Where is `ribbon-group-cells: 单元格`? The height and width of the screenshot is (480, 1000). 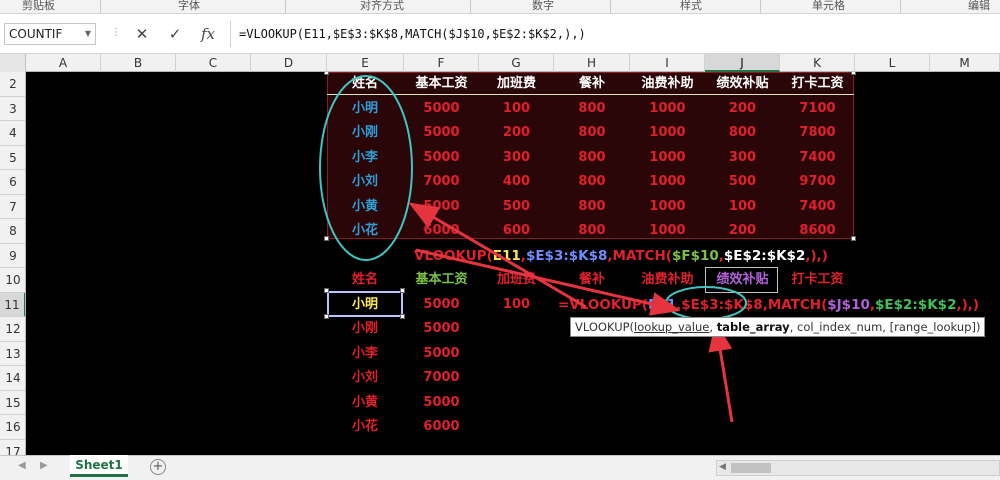
ribbon-group-cells: 单元格 is located at coordinates (828, 6).